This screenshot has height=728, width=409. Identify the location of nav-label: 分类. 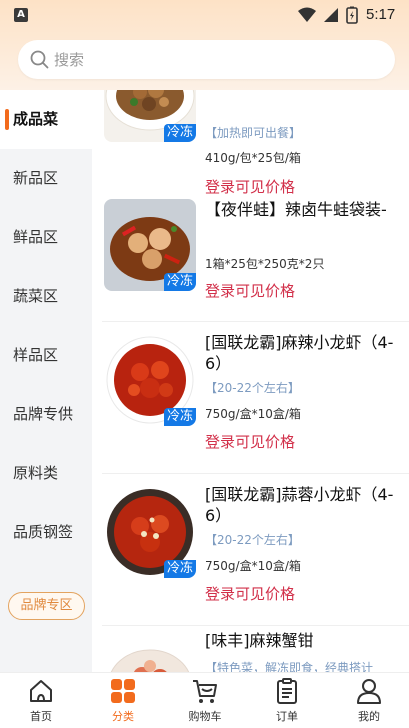
(123, 716).